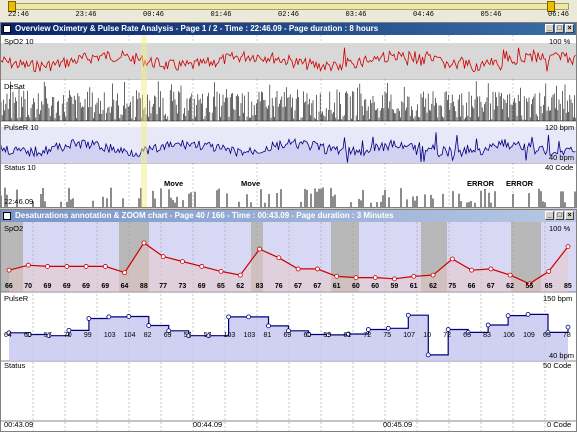 This screenshot has width=577, height=432. What do you see at coordinates (395, 286) in the screenshot?
I see `spo2-value-label: 59` at bounding box center [395, 286].